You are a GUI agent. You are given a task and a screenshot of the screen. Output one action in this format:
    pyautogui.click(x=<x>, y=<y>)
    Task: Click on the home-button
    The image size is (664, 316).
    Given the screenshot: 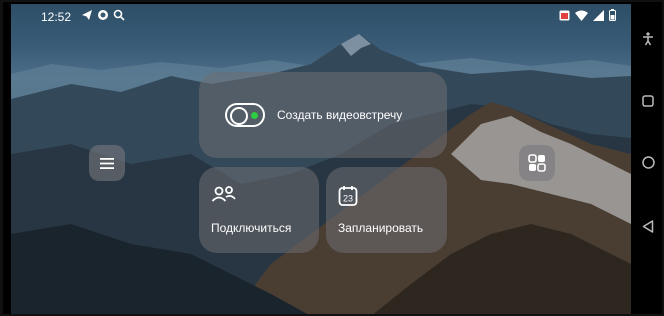 What is the action you would take?
    pyautogui.click(x=648, y=162)
    